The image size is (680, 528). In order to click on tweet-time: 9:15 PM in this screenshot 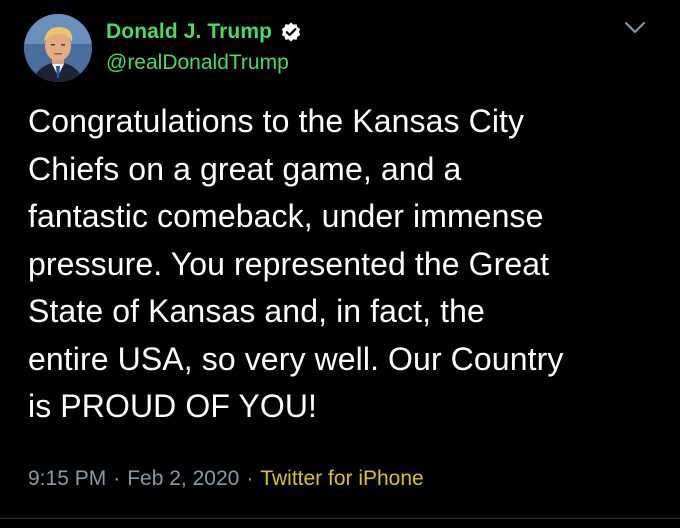, I will do `click(67, 479)`.